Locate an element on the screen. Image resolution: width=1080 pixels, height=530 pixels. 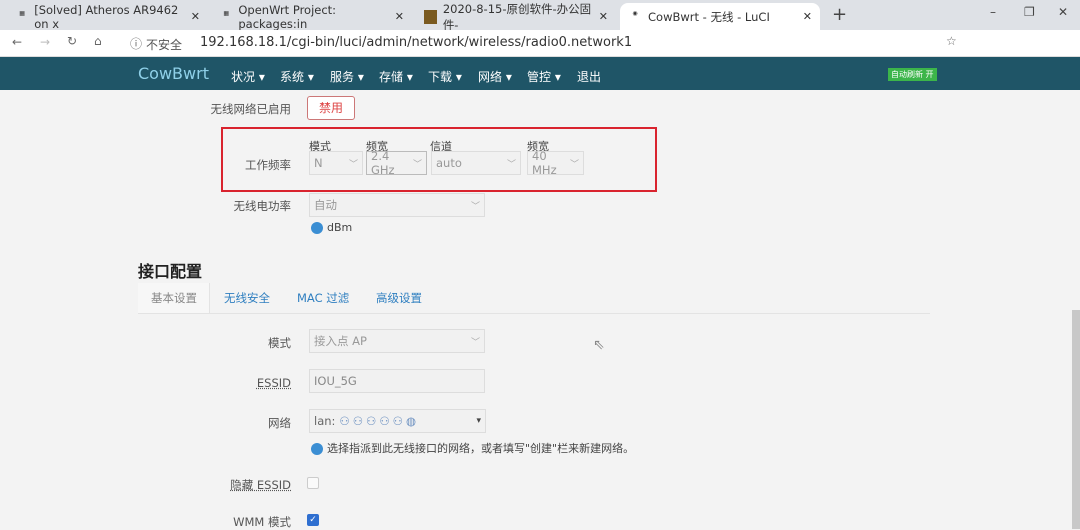
forward-icon: → is located at coordinates (45, 42).